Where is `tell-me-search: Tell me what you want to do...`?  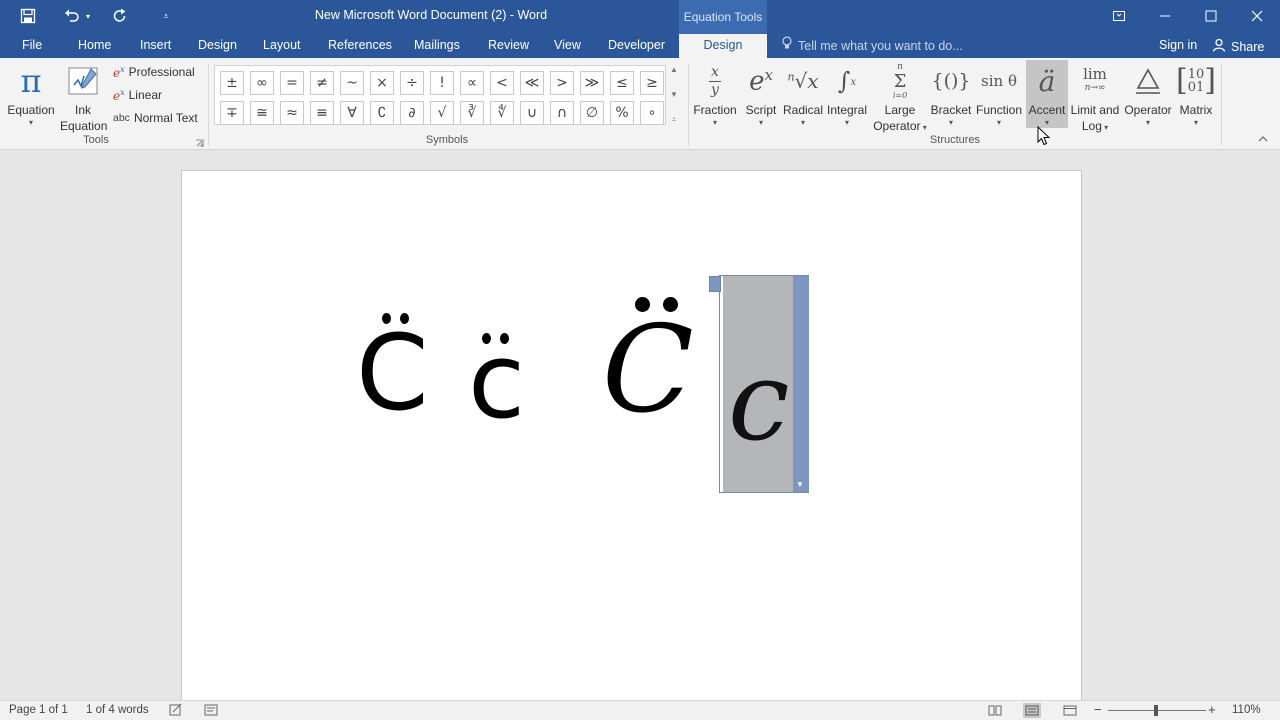 tell-me-search: Tell me what you want to do... is located at coordinates (872, 46).